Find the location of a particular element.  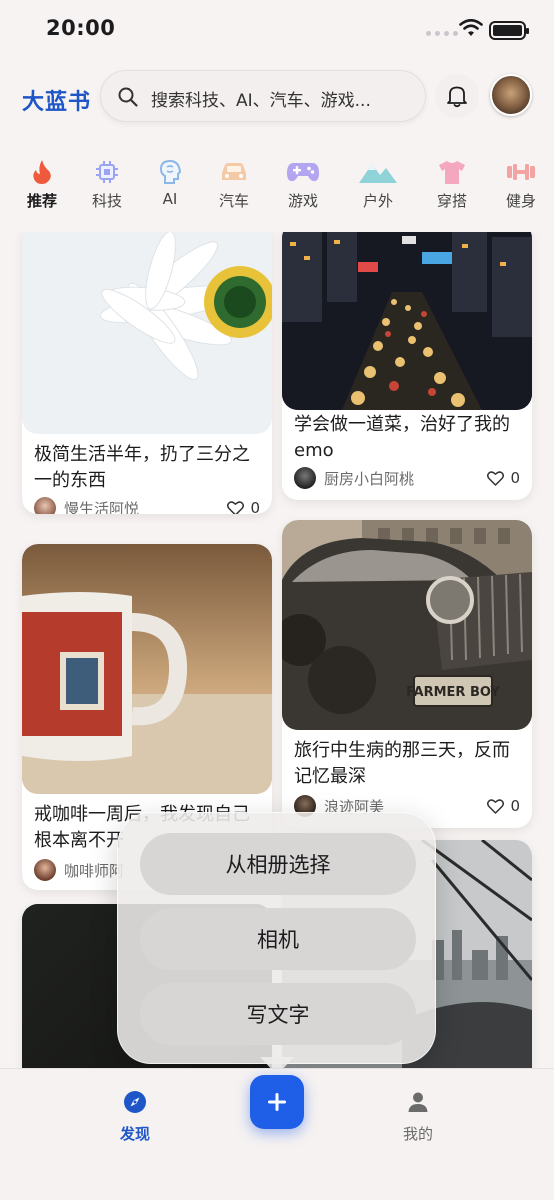

city-night-traffic-photo is located at coordinates (407, 321).